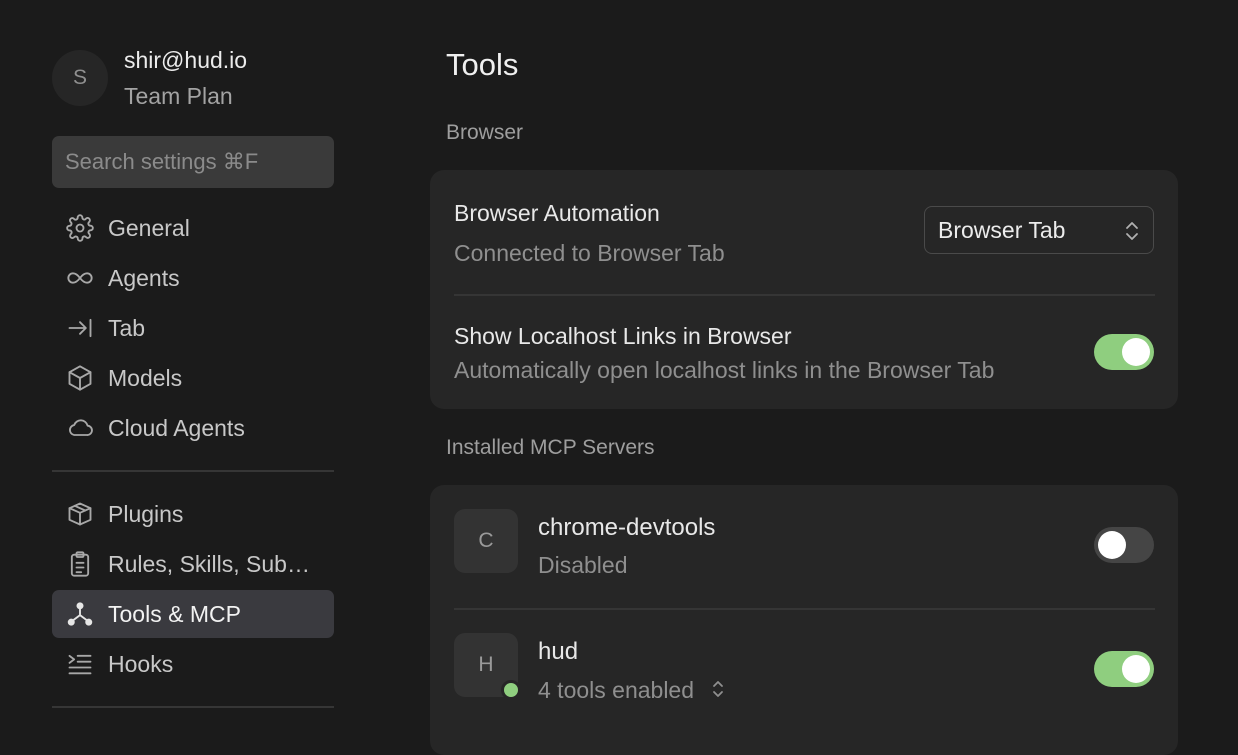  I want to click on tab-arrow-icon, so click(80, 328).